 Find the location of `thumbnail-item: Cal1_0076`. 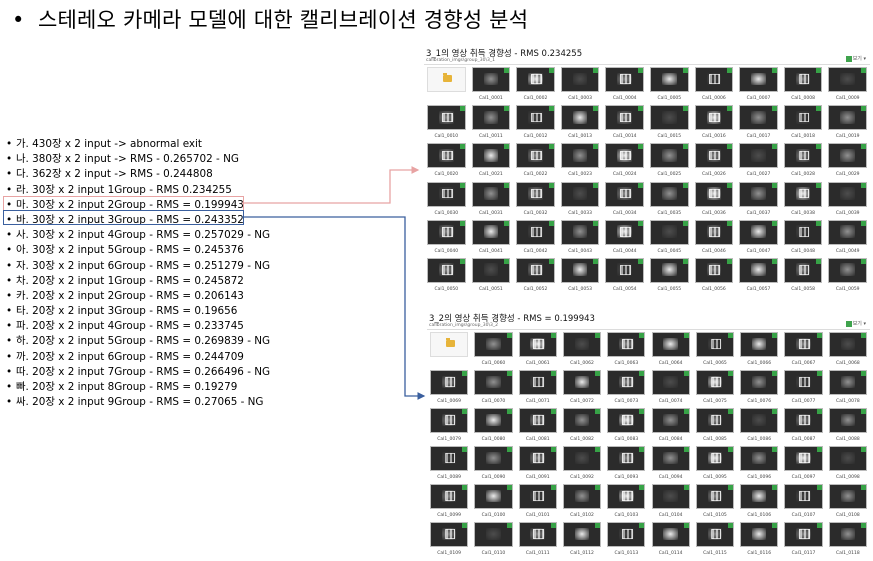

thumbnail-item: Cal1_0076 is located at coordinates (759, 387).